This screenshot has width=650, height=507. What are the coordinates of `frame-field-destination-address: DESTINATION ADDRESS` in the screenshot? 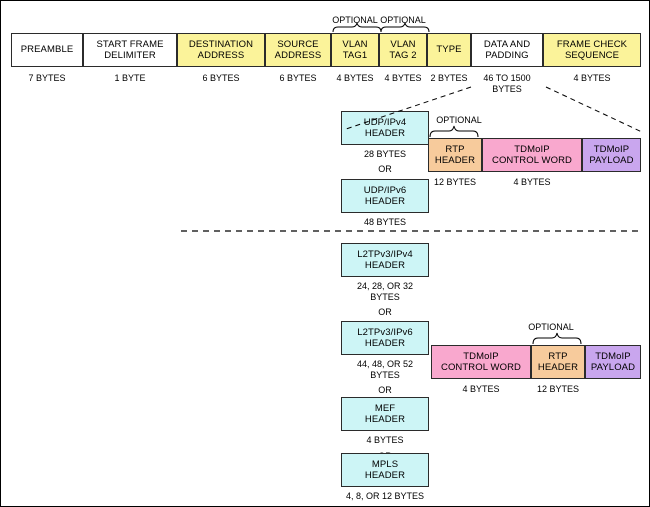 It's located at (221, 50).